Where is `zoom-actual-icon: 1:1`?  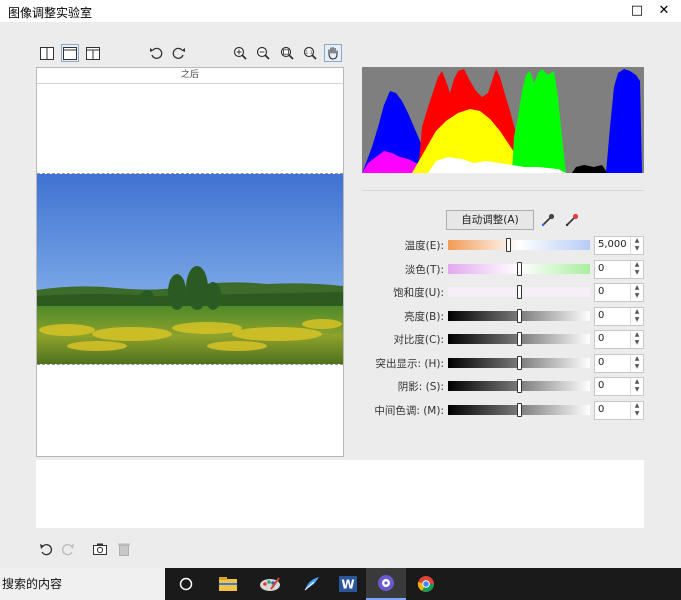
zoom-actual-icon: 1:1 is located at coordinates (310, 53).